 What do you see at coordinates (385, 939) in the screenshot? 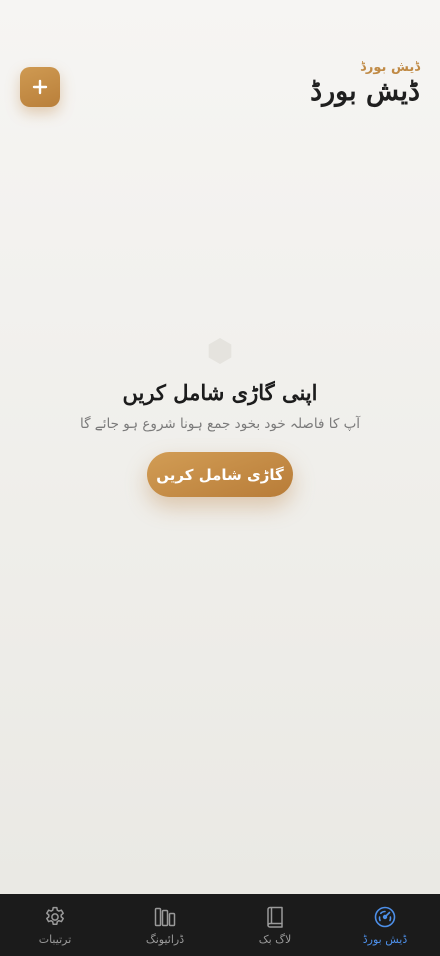
I see `tab-dashboard-label: ڈیش بورڈ` at bounding box center [385, 939].